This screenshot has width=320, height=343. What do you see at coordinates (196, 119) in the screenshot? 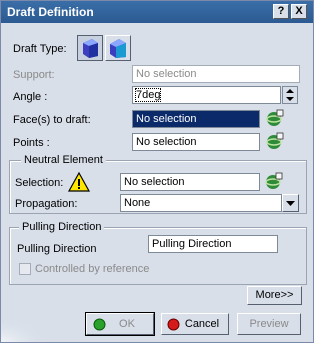
I see `faces-field: No selection` at bounding box center [196, 119].